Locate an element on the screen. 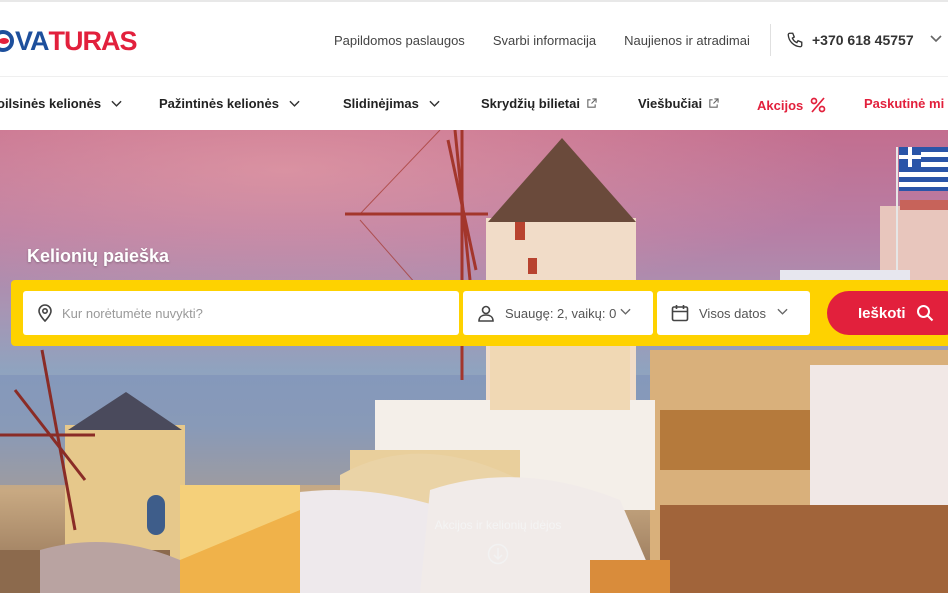 The image size is (948, 593). nav-item-tours: Pažintinės kelionės is located at coordinates (229, 103).